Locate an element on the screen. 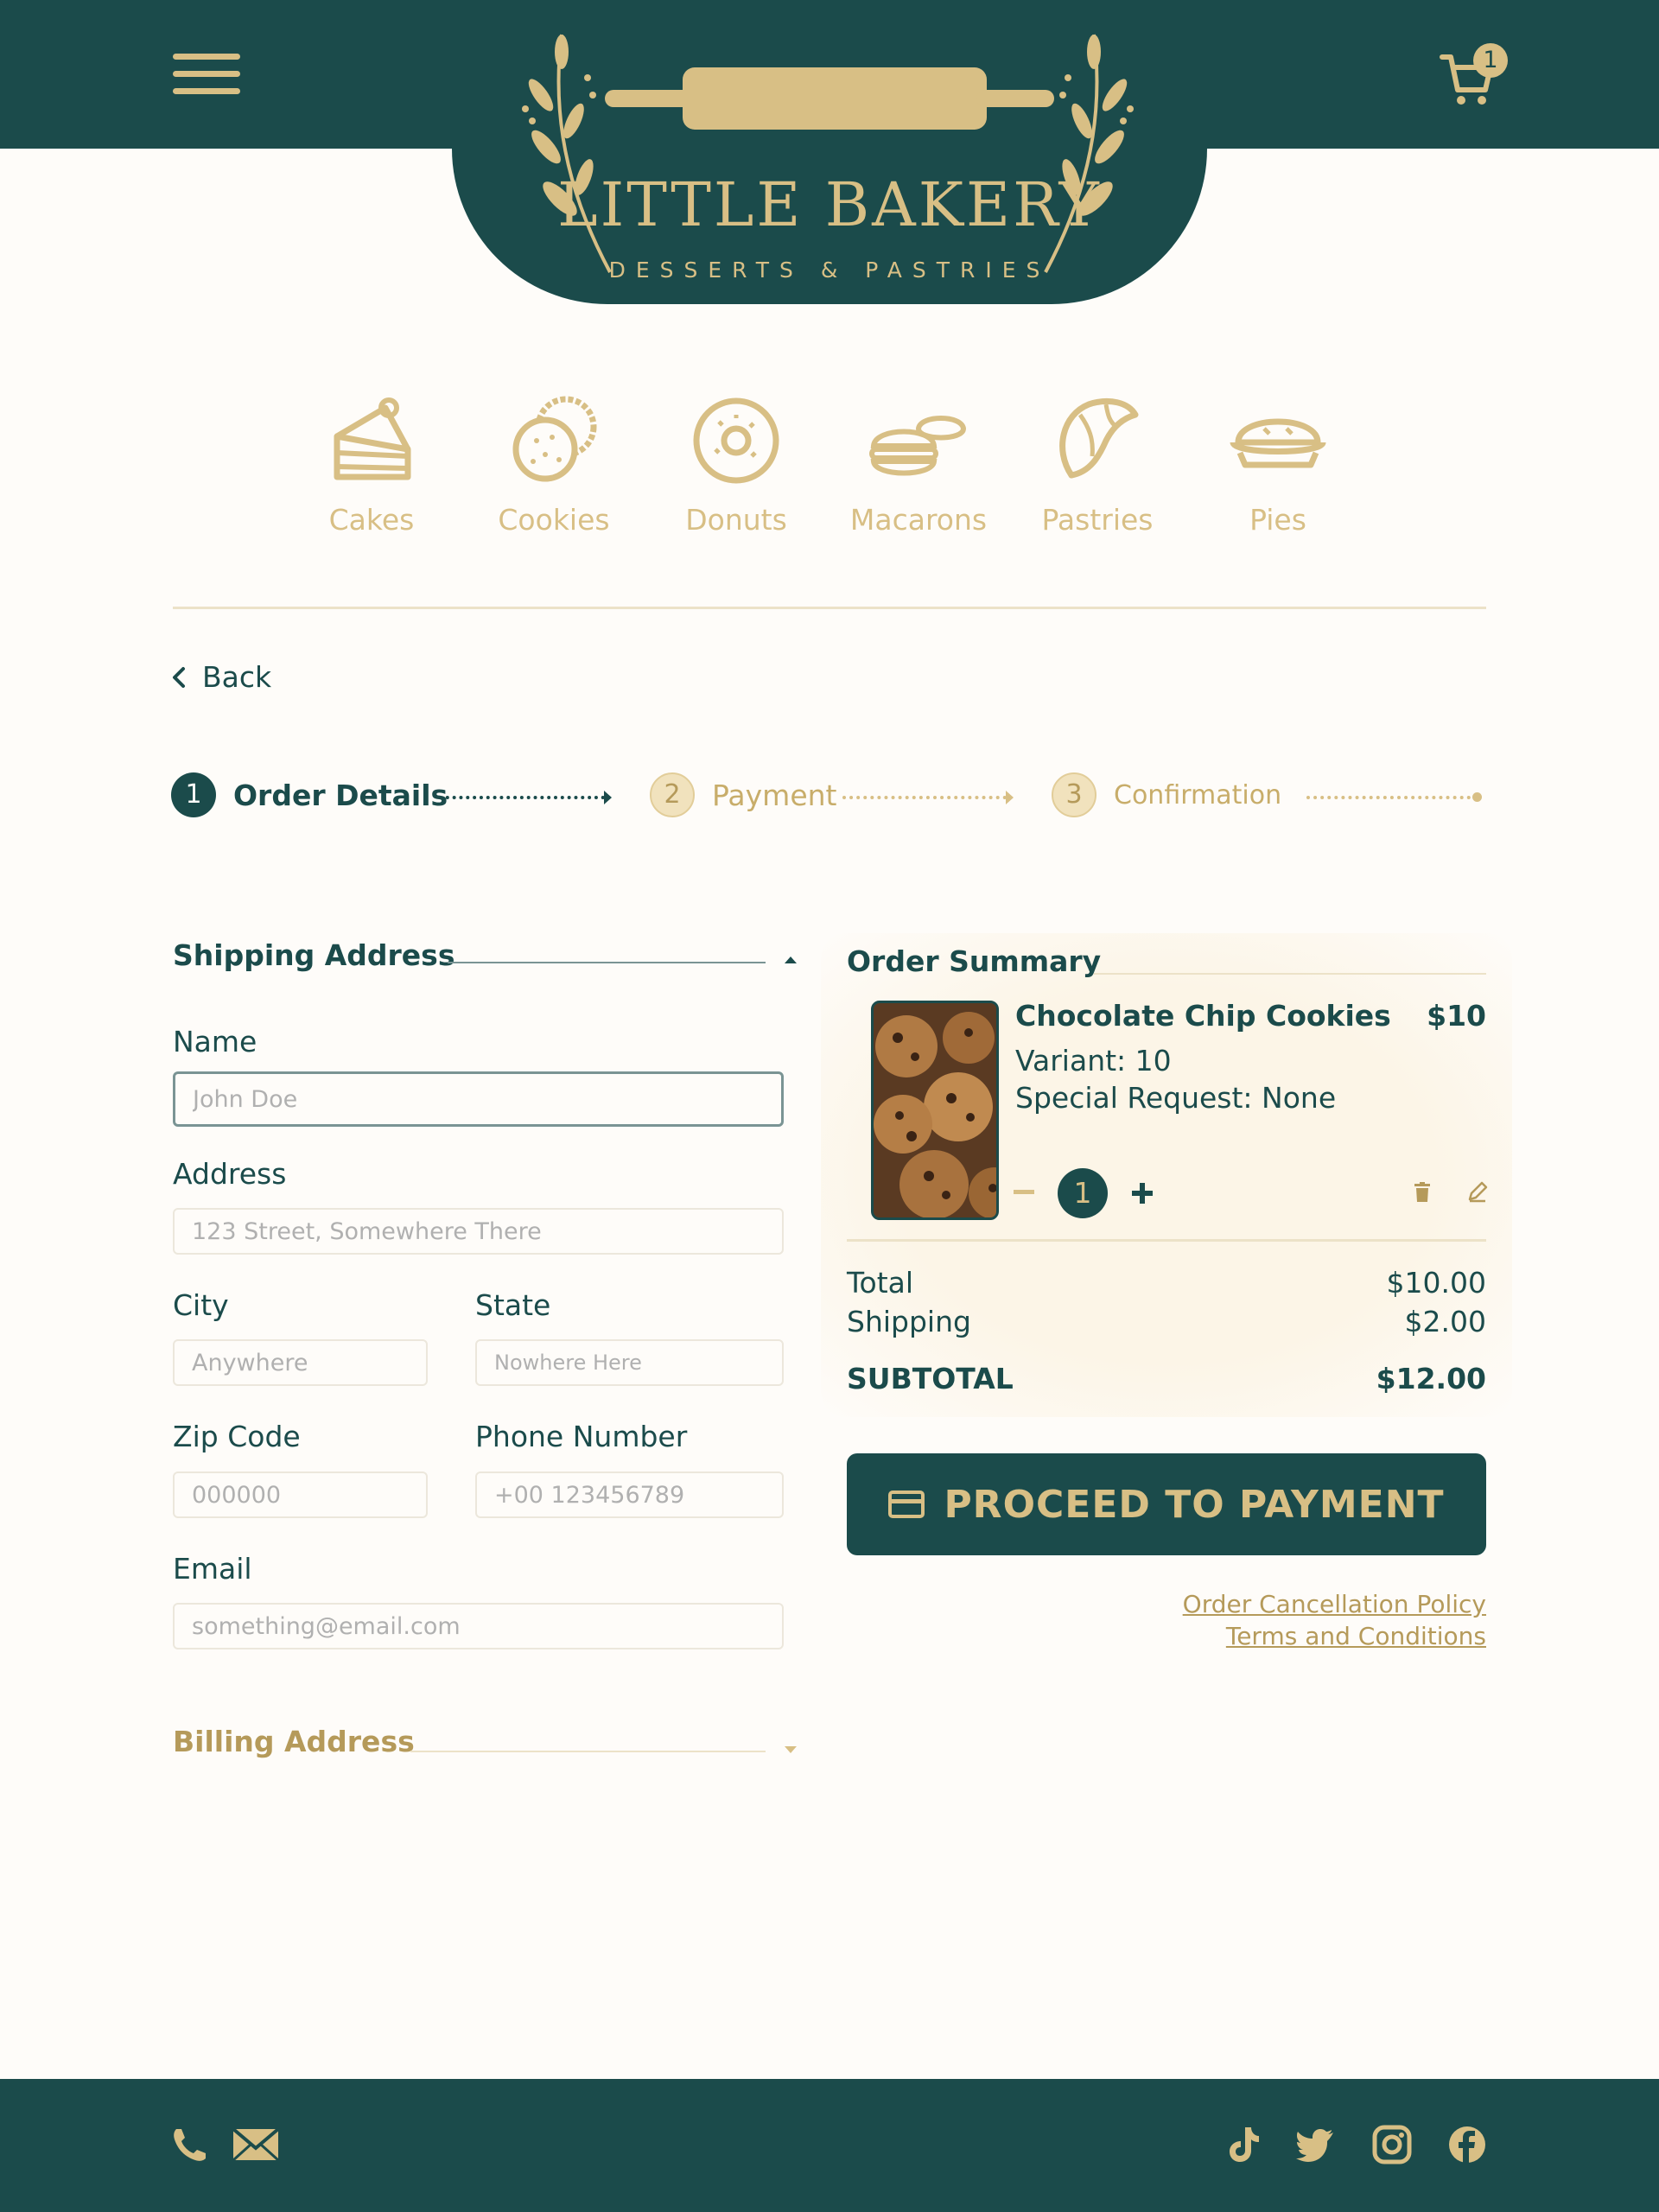 Image resolution: width=1659 pixels, height=2212 pixels. category-pastries: Pastries is located at coordinates (1097, 463).